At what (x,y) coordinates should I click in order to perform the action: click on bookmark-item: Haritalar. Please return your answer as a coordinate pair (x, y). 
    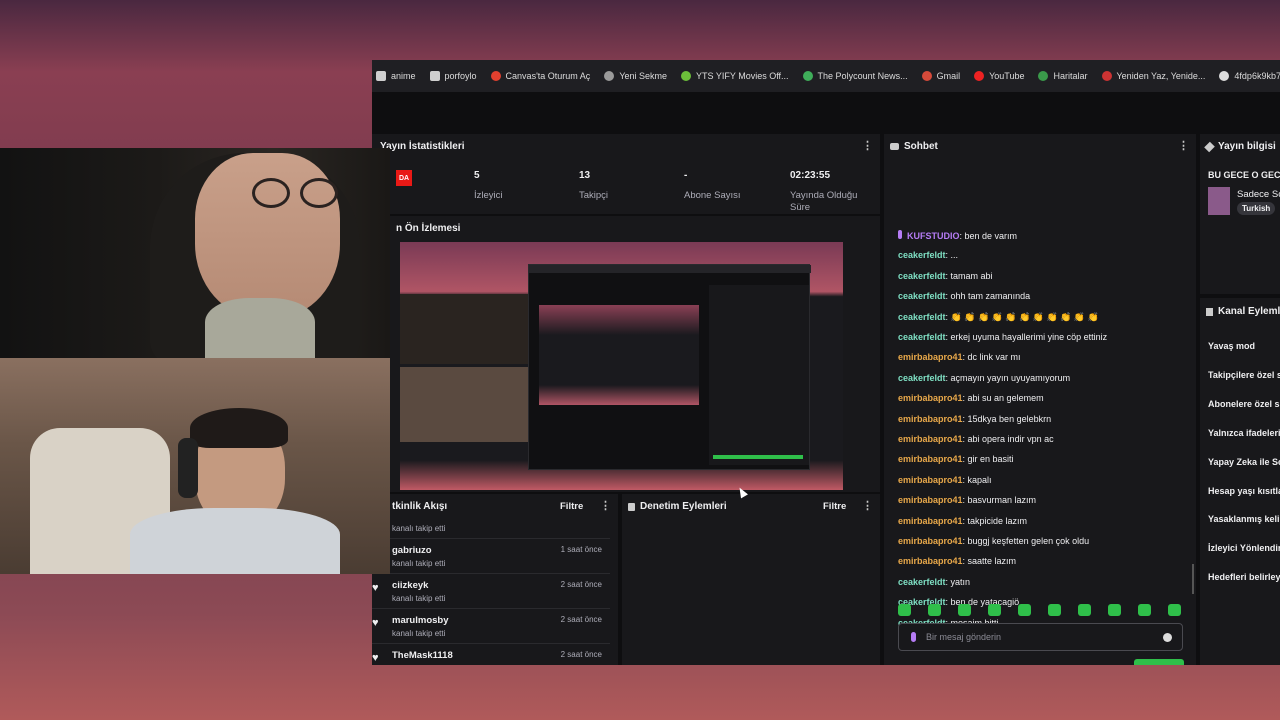
    Looking at the image, I should click on (1063, 76).